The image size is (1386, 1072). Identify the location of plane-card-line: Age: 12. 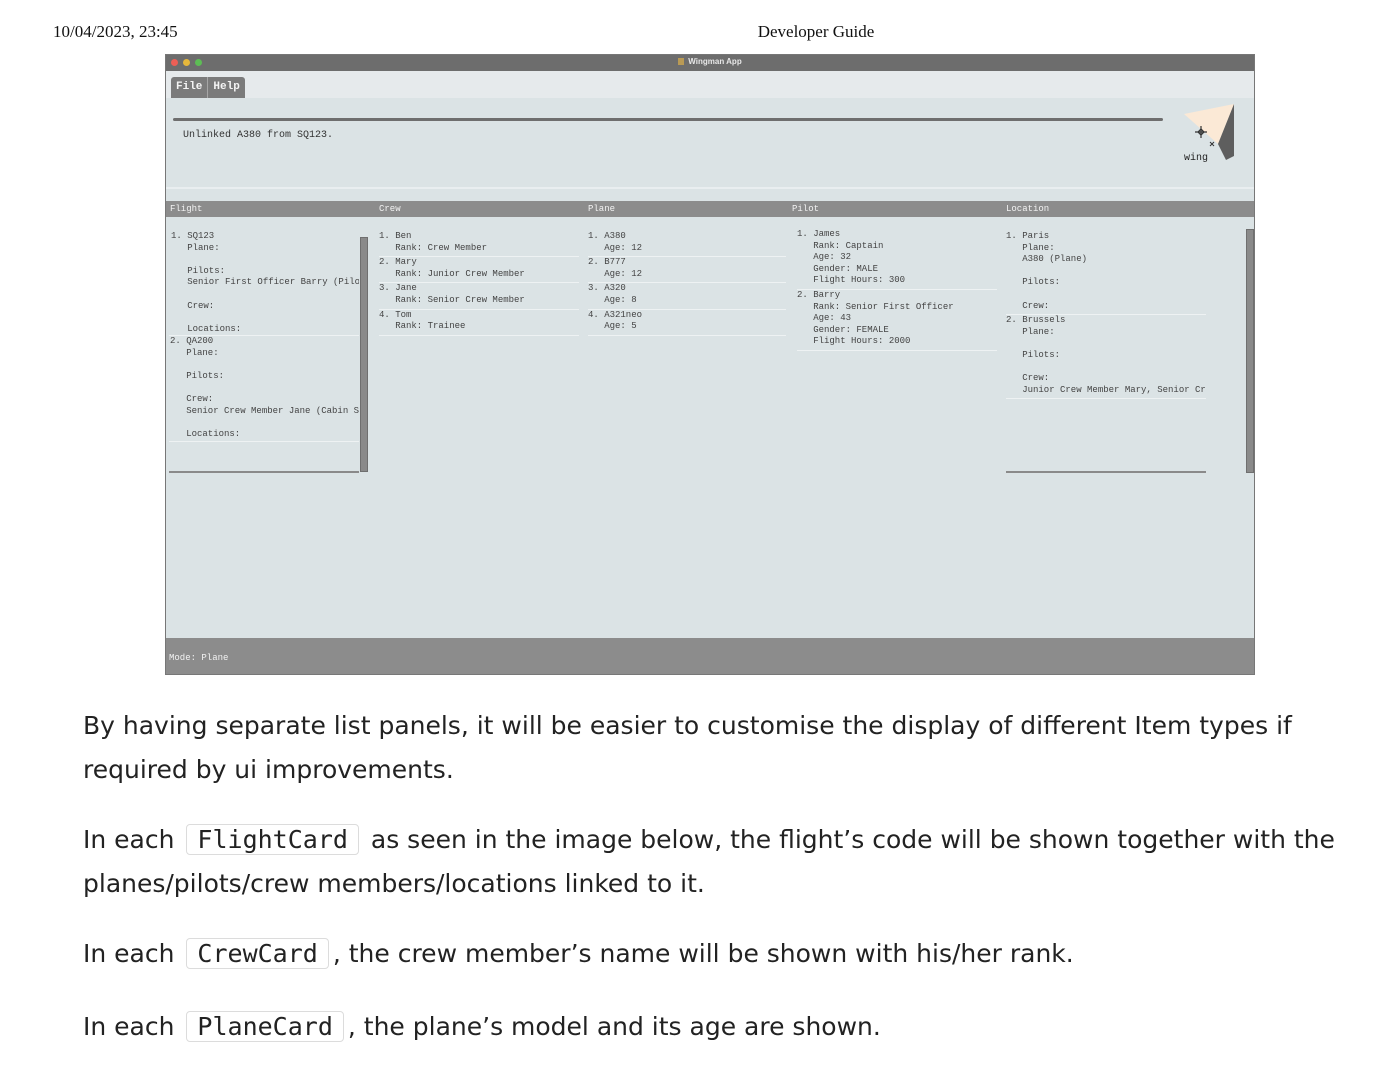
(615, 247).